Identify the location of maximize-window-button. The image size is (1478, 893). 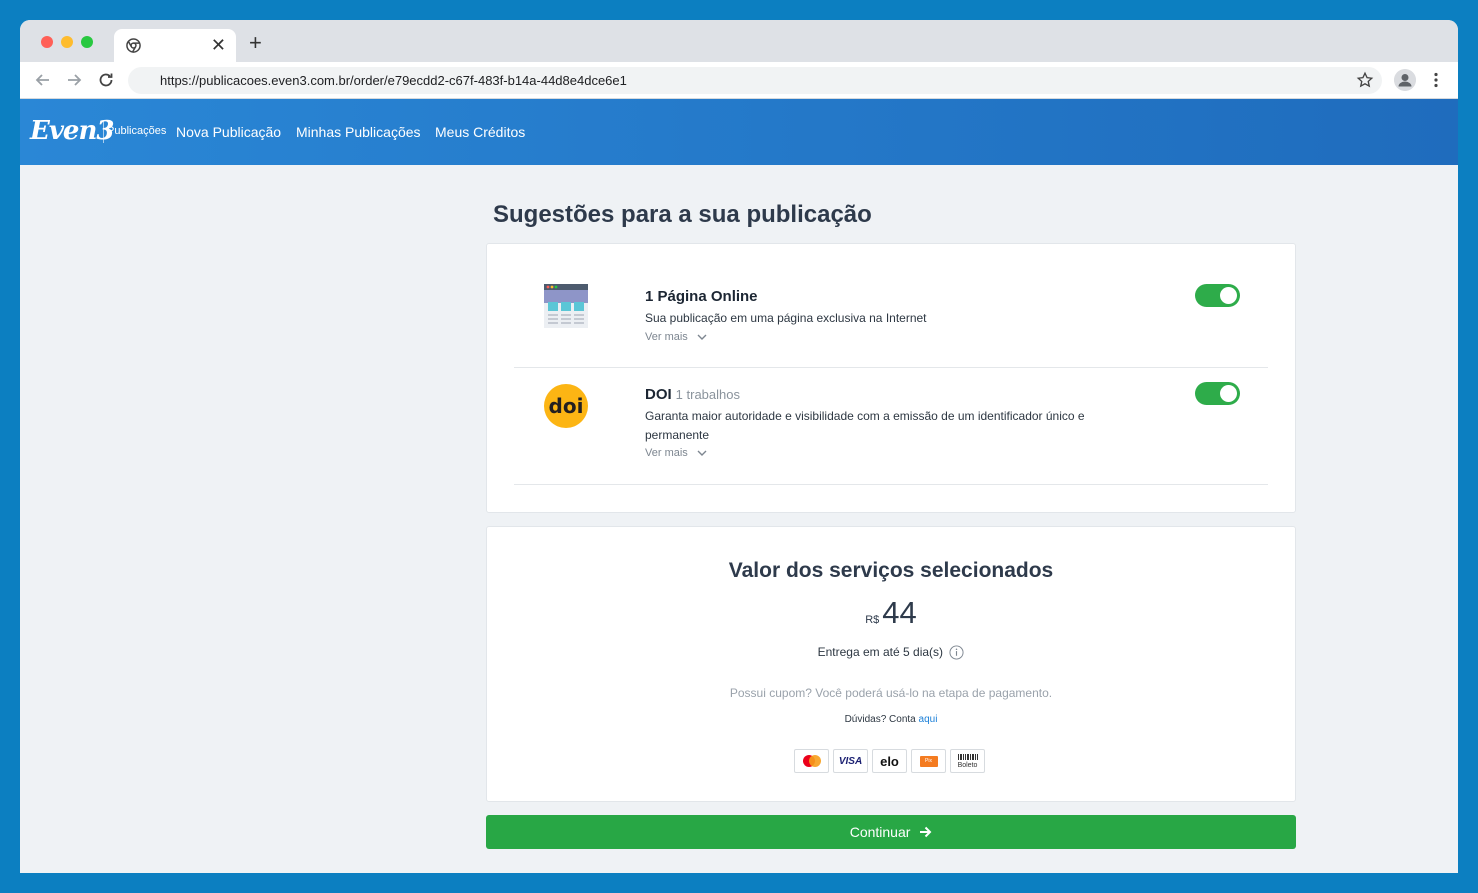
(87, 42).